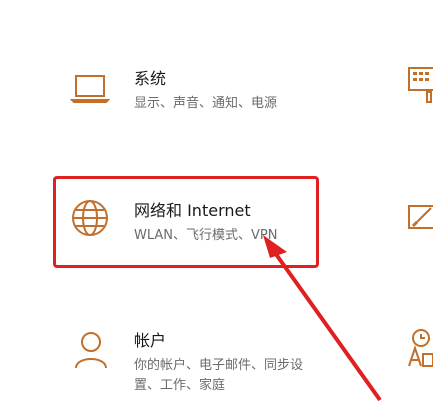  I want to click on tile-title: 系统, so click(150, 78).